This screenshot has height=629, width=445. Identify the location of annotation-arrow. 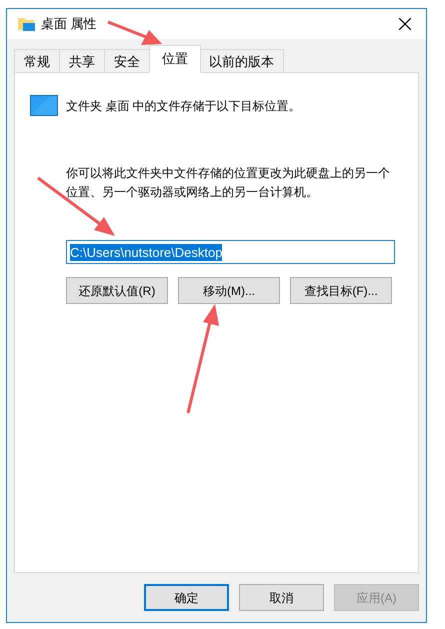
(134, 32).